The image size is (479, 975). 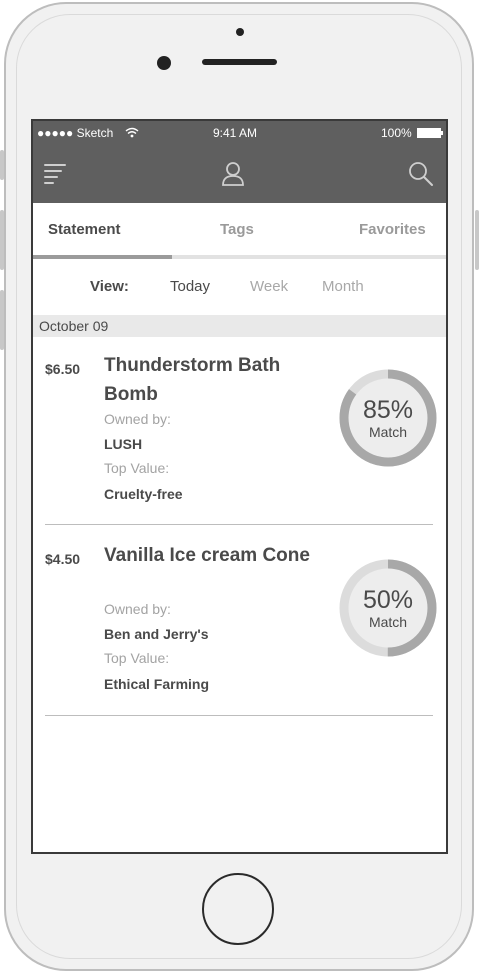 I want to click on match-gauge: 50% Match, so click(x=388, y=608).